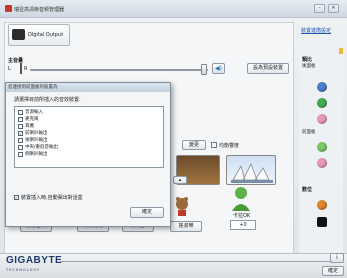  What do you see at coordinates (341, 51) in the screenshot?
I see `collapse-tab` at bounding box center [341, 51].